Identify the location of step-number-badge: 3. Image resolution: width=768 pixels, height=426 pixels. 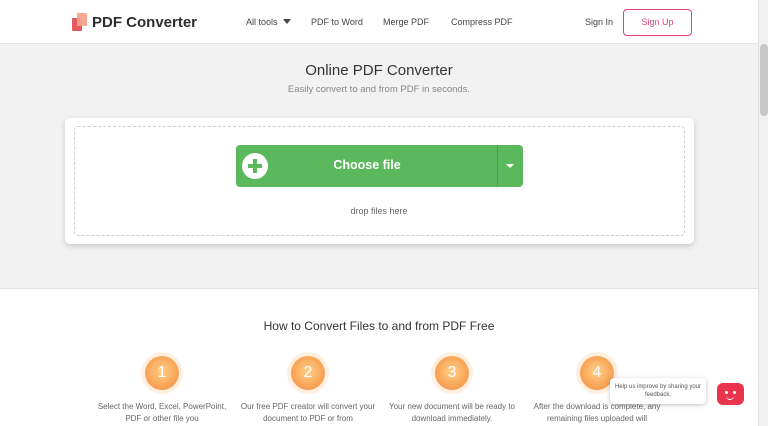
(452, 373).